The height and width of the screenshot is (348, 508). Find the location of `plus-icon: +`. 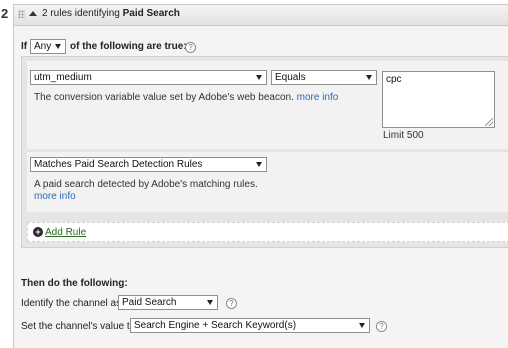

plus-icon: + is located at coordinates (38, 232).